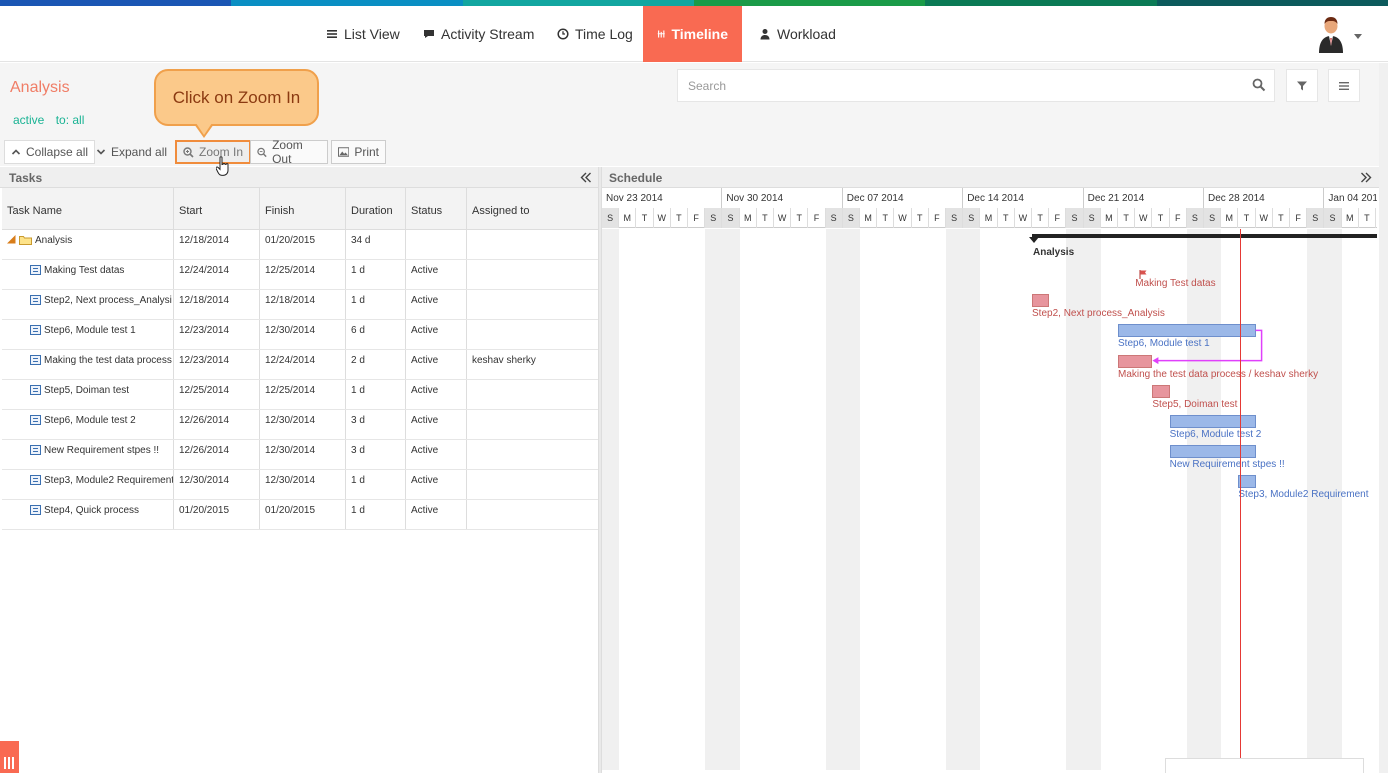 Image resolution: width=1388 pixels, height=778 pixels. I want to click on folder-icon, so click(25, 240).